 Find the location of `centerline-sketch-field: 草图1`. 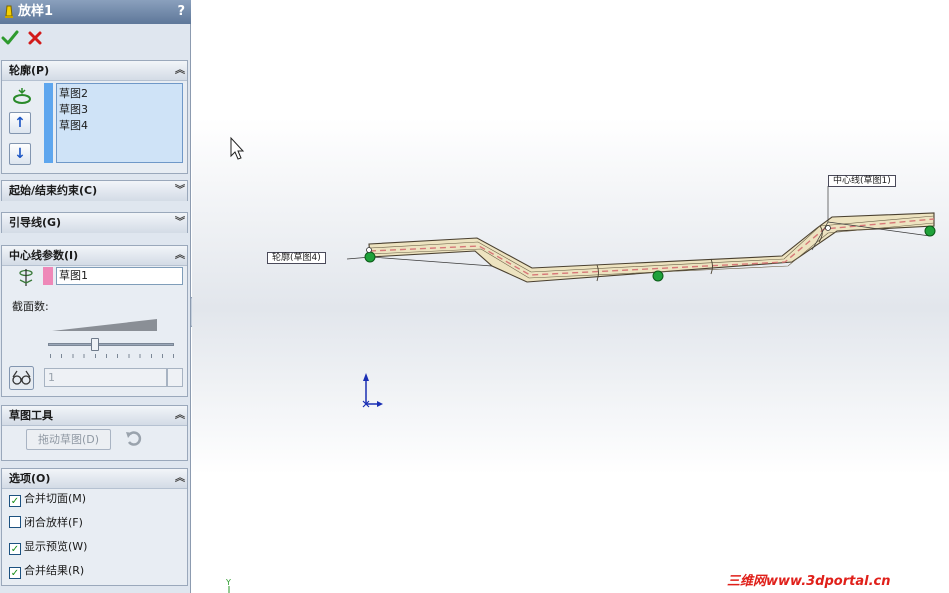

centerline-sketch-field: 草图1 is located at coordinates (119, 276).